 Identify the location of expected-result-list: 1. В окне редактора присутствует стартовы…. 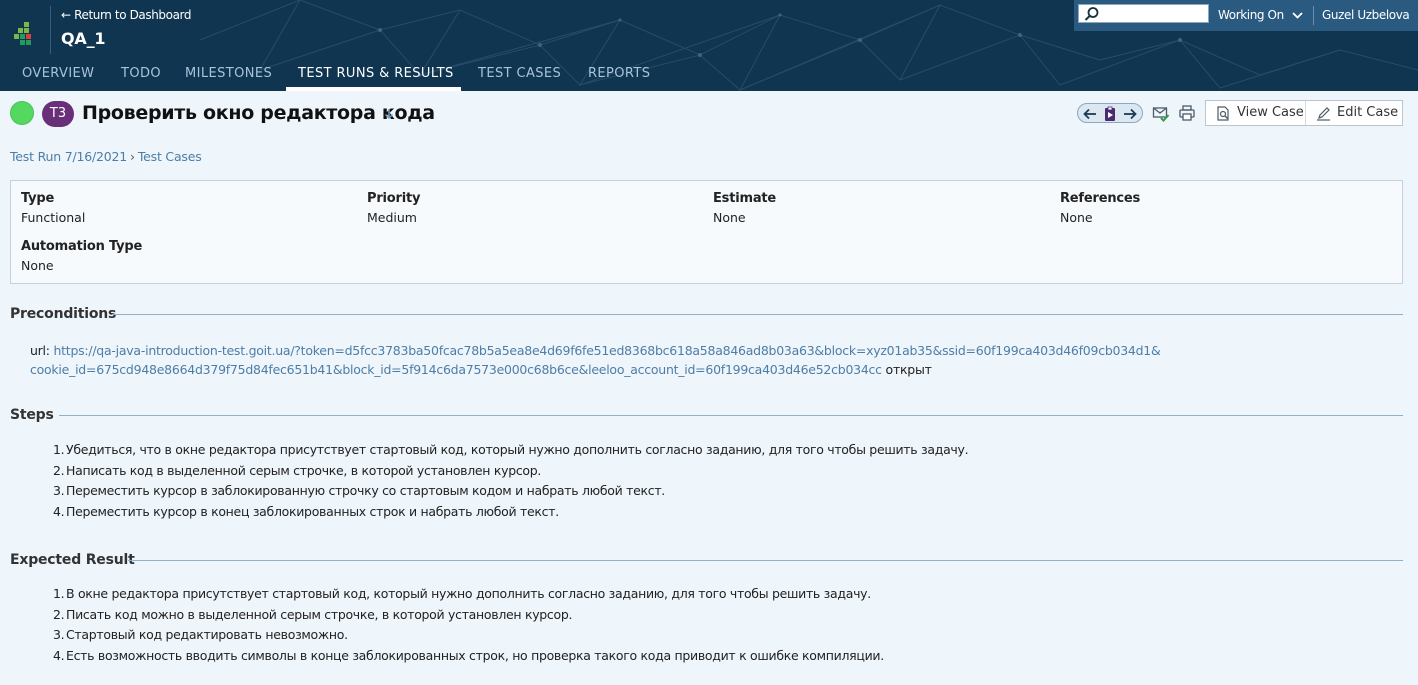
(465, 625).